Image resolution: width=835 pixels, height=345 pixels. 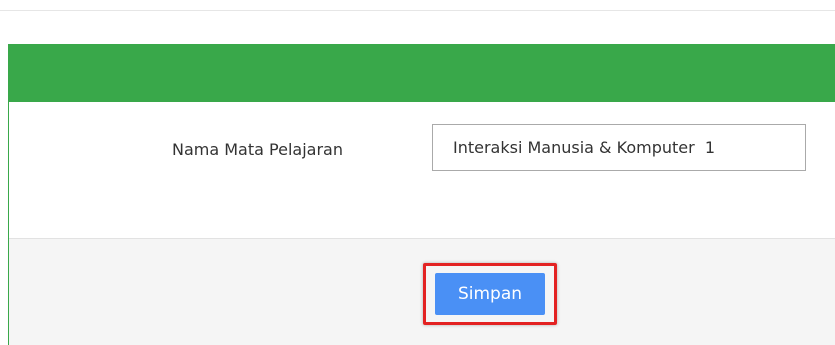 What do you see at coordinates (417, 10) in the screenshot?
I see `top-divider` at bounding box center [417, 10].